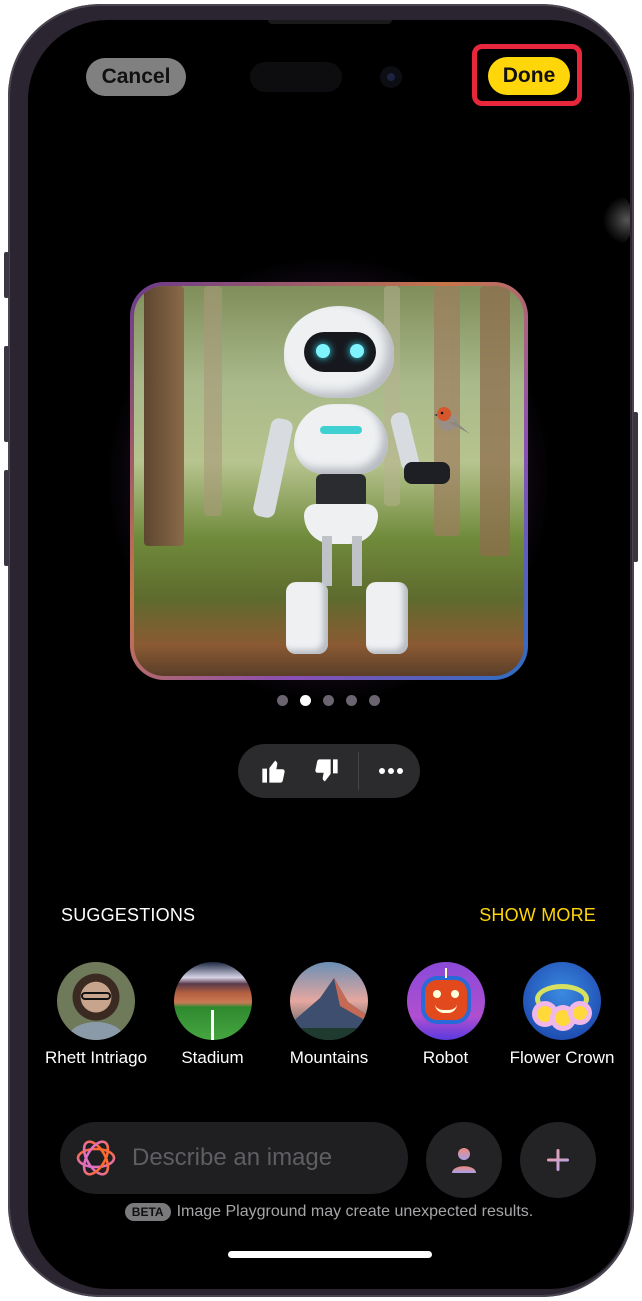 This screenshot has height=1301, width=642. What do you see at coordinates (6, 394) in the screenshot?
I see `volume-up-button` at bounding box center [6, 394].